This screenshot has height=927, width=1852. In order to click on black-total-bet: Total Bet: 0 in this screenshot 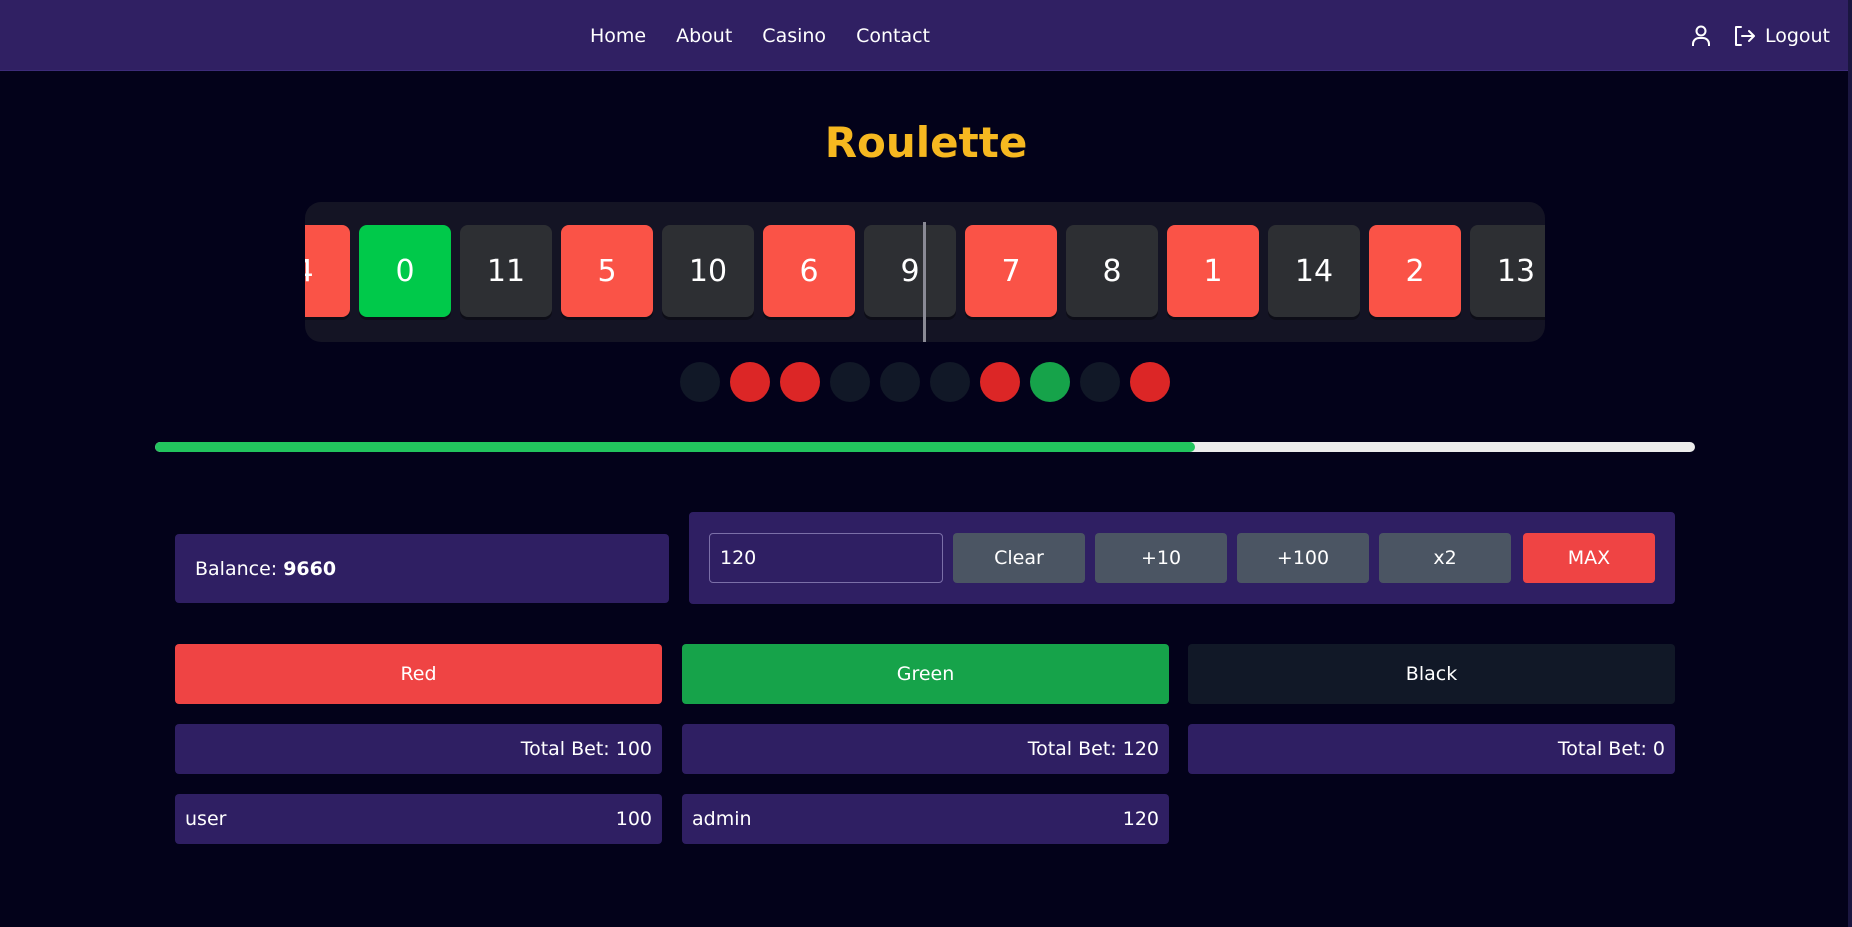, I will do `click(1431, 749)`.